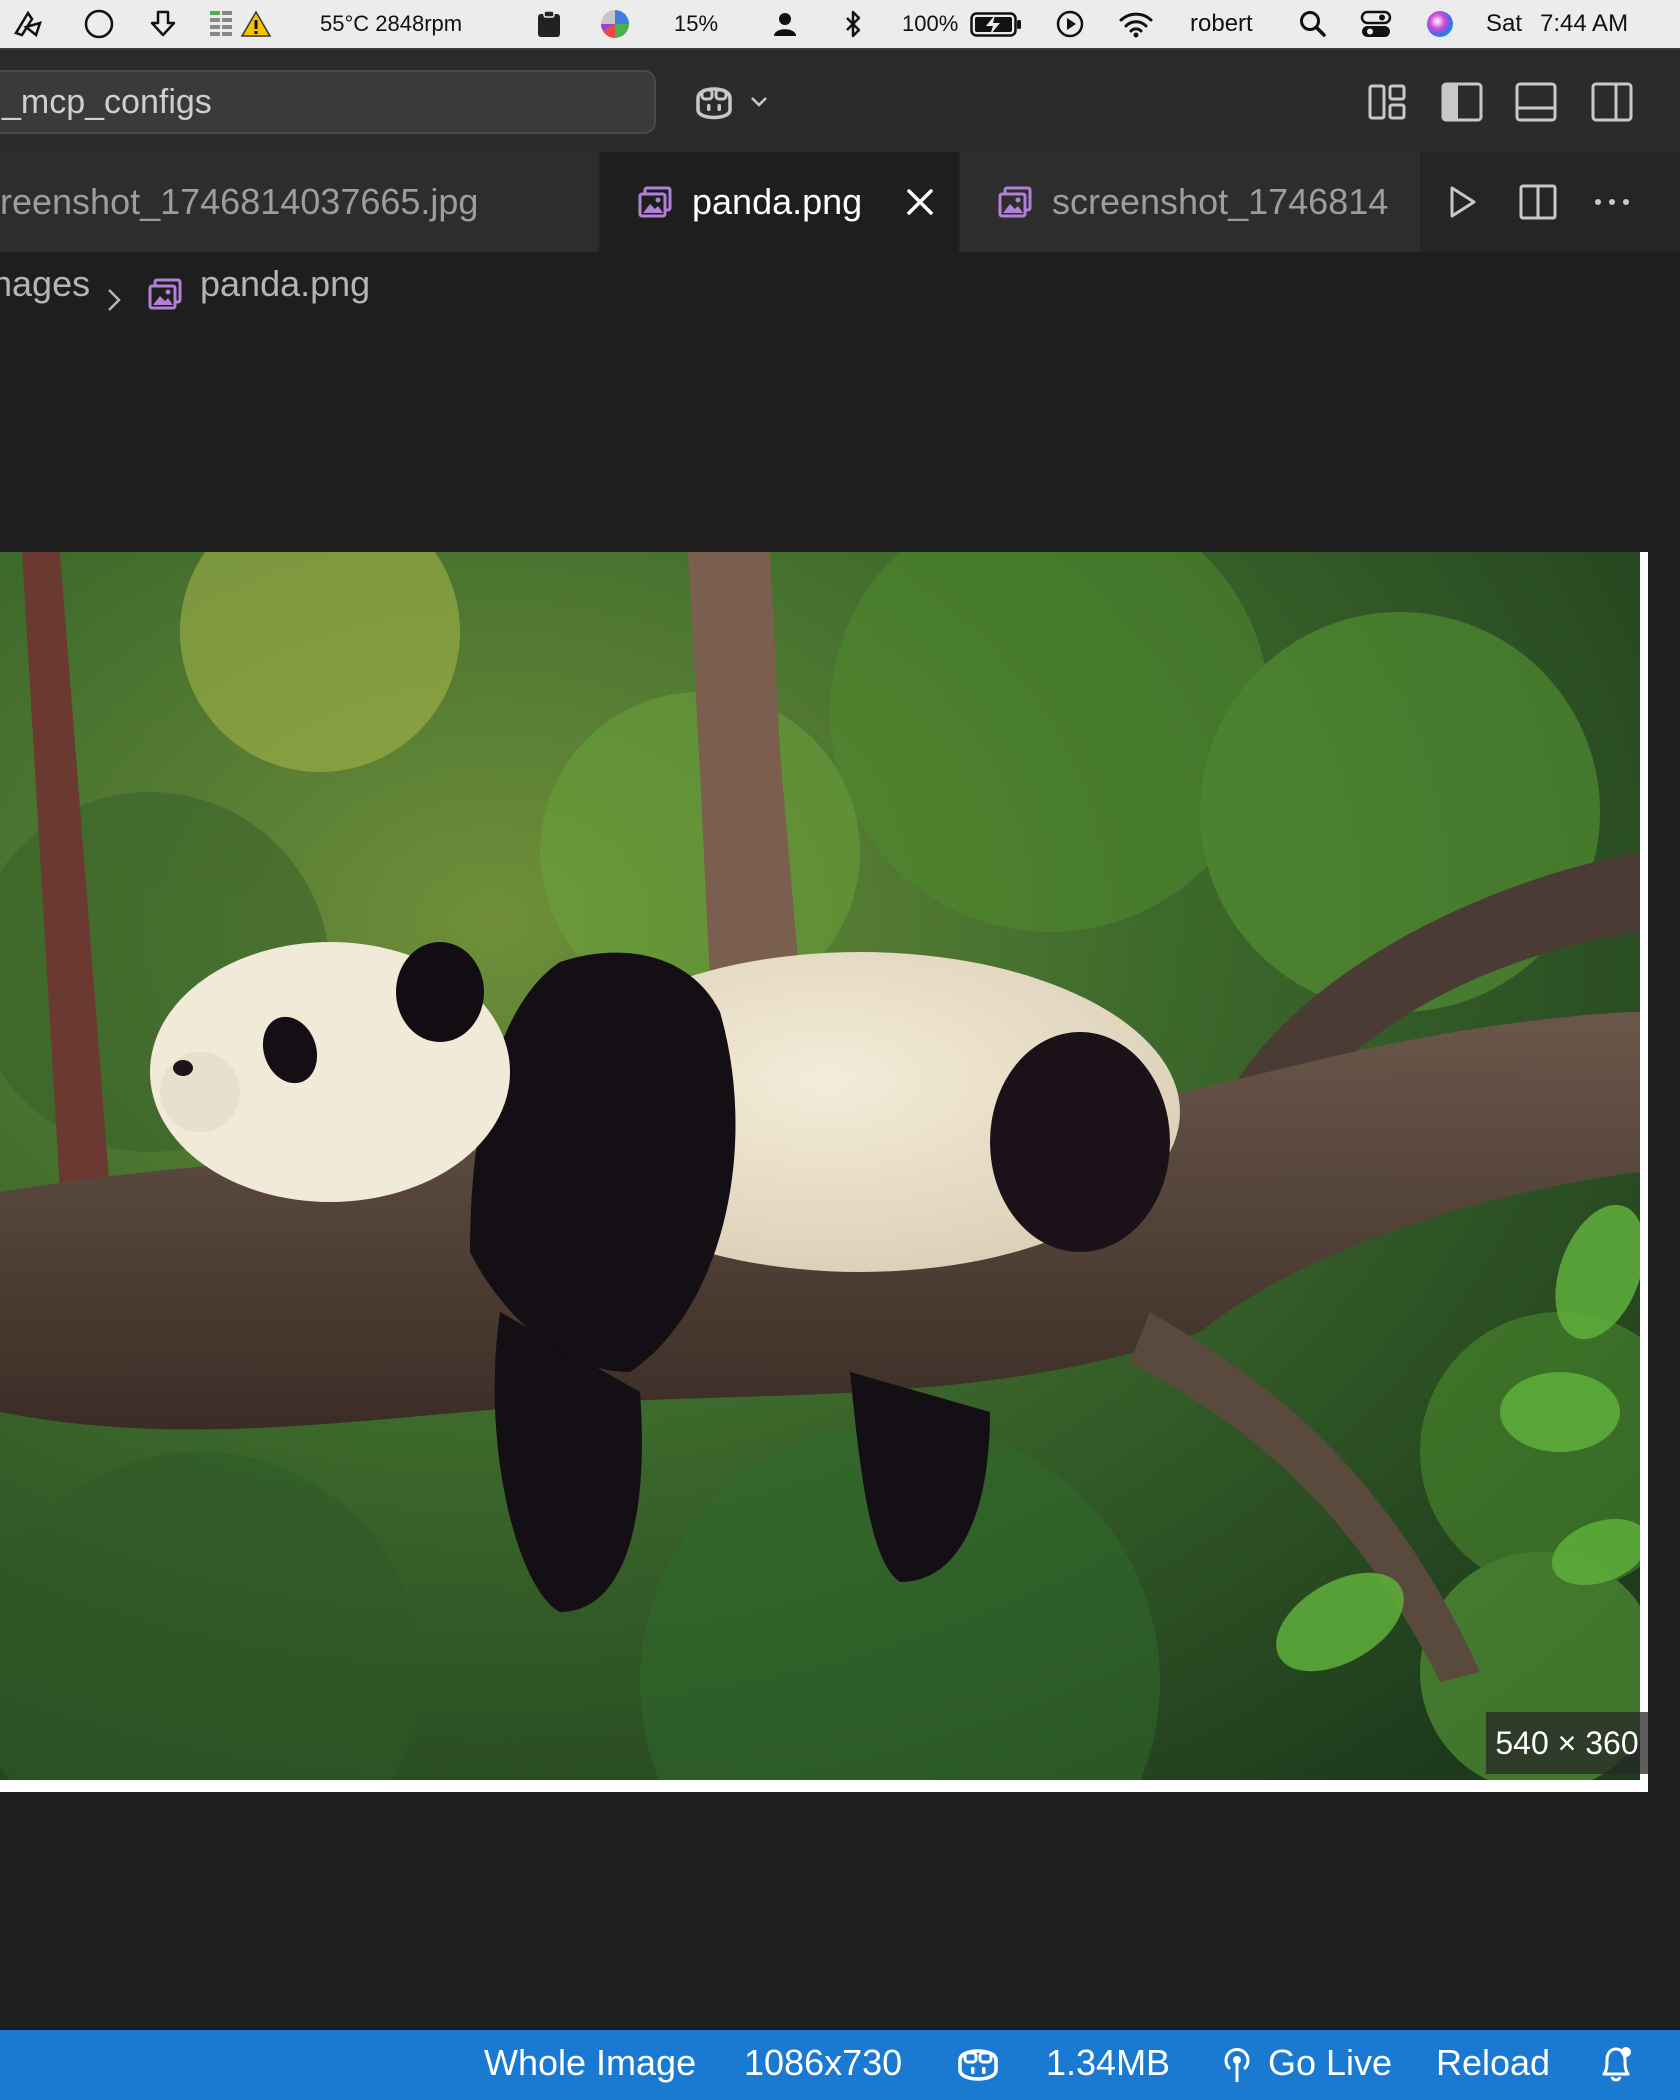  What do you see at coordinates (840, 286) in the screenshot?
I see `breadcrumb: nages panda.png` at bounding box center [840, 286].